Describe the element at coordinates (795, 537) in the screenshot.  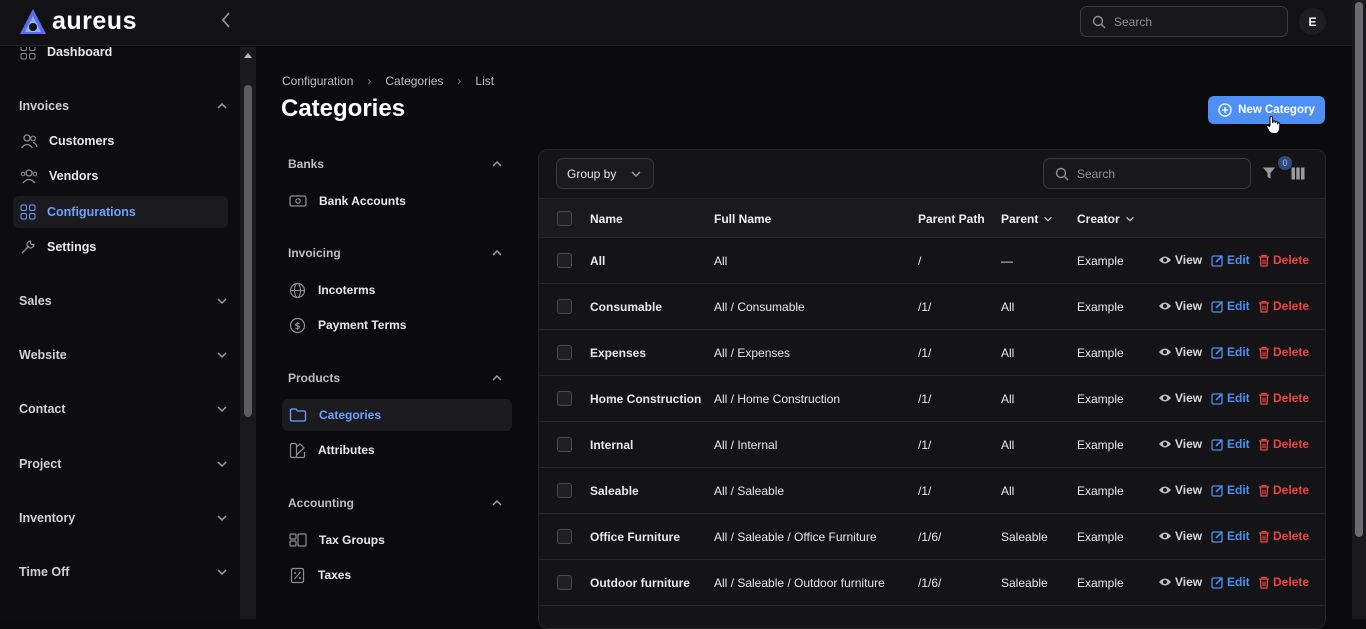
I see `cell-full-name: All / Saleable / Office Furniture` at that location.